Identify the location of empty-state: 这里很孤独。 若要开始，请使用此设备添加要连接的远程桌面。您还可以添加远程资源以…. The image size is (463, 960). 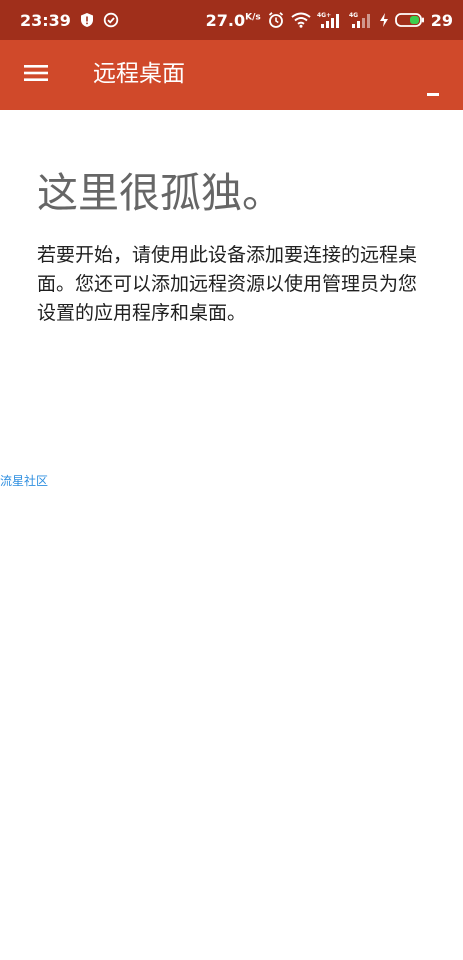
(237, 246).